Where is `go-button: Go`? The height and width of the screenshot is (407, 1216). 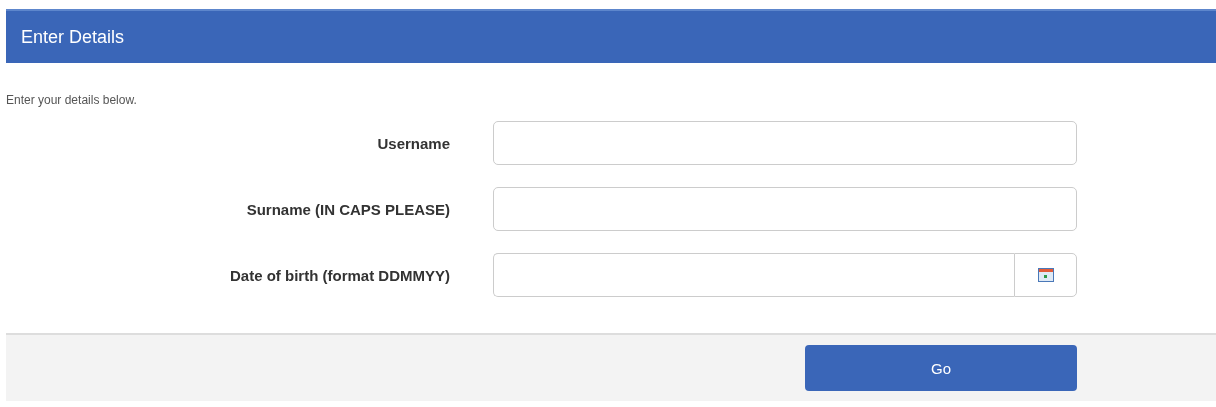 go-button: Go is located at coordinates (941, 368).